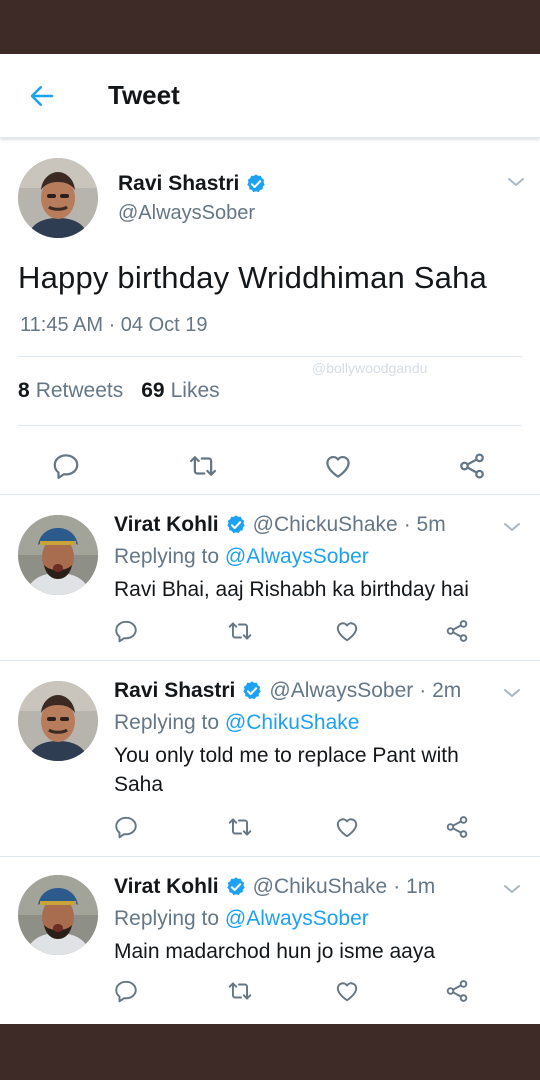 This screenshot has height=1080, width=540. Describe the element at coordinates (424, 524) in the screenshot. I see `reply-time: · 5m` at that location.